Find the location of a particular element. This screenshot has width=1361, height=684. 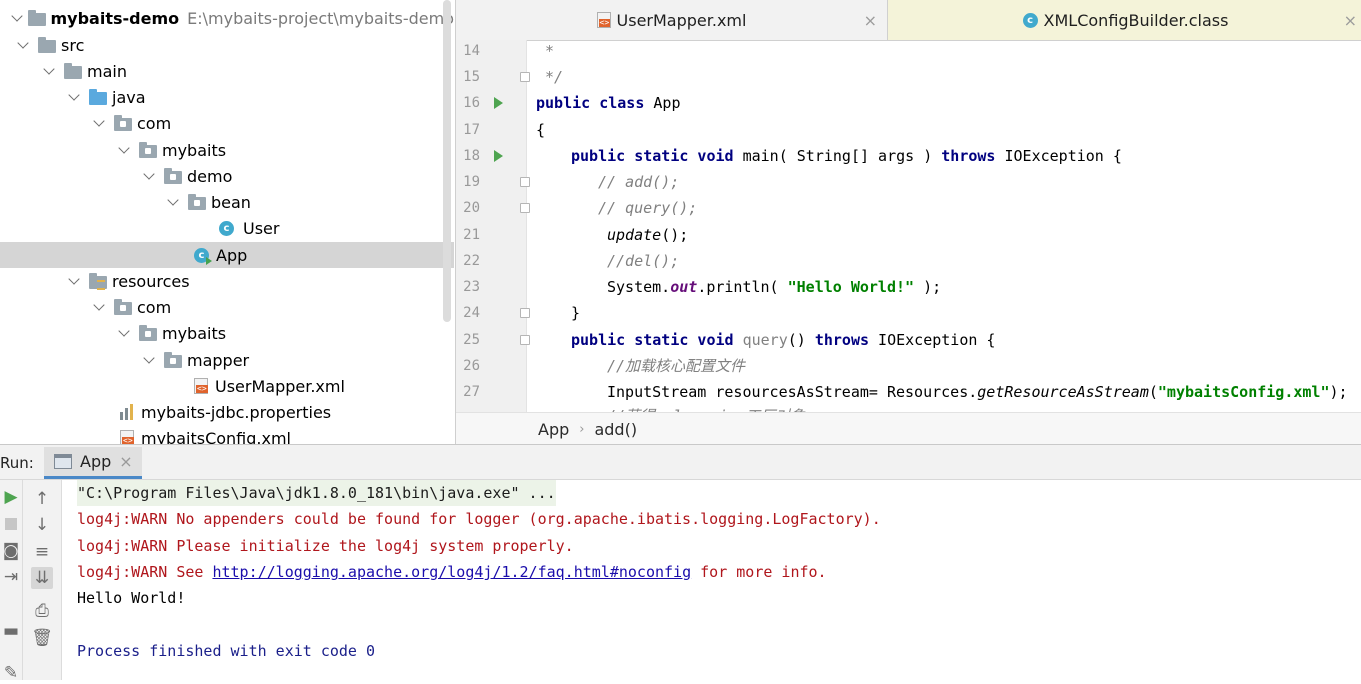

tab-usermapper-xml: UserMapper.xml × is located at coordinates (671, 20).